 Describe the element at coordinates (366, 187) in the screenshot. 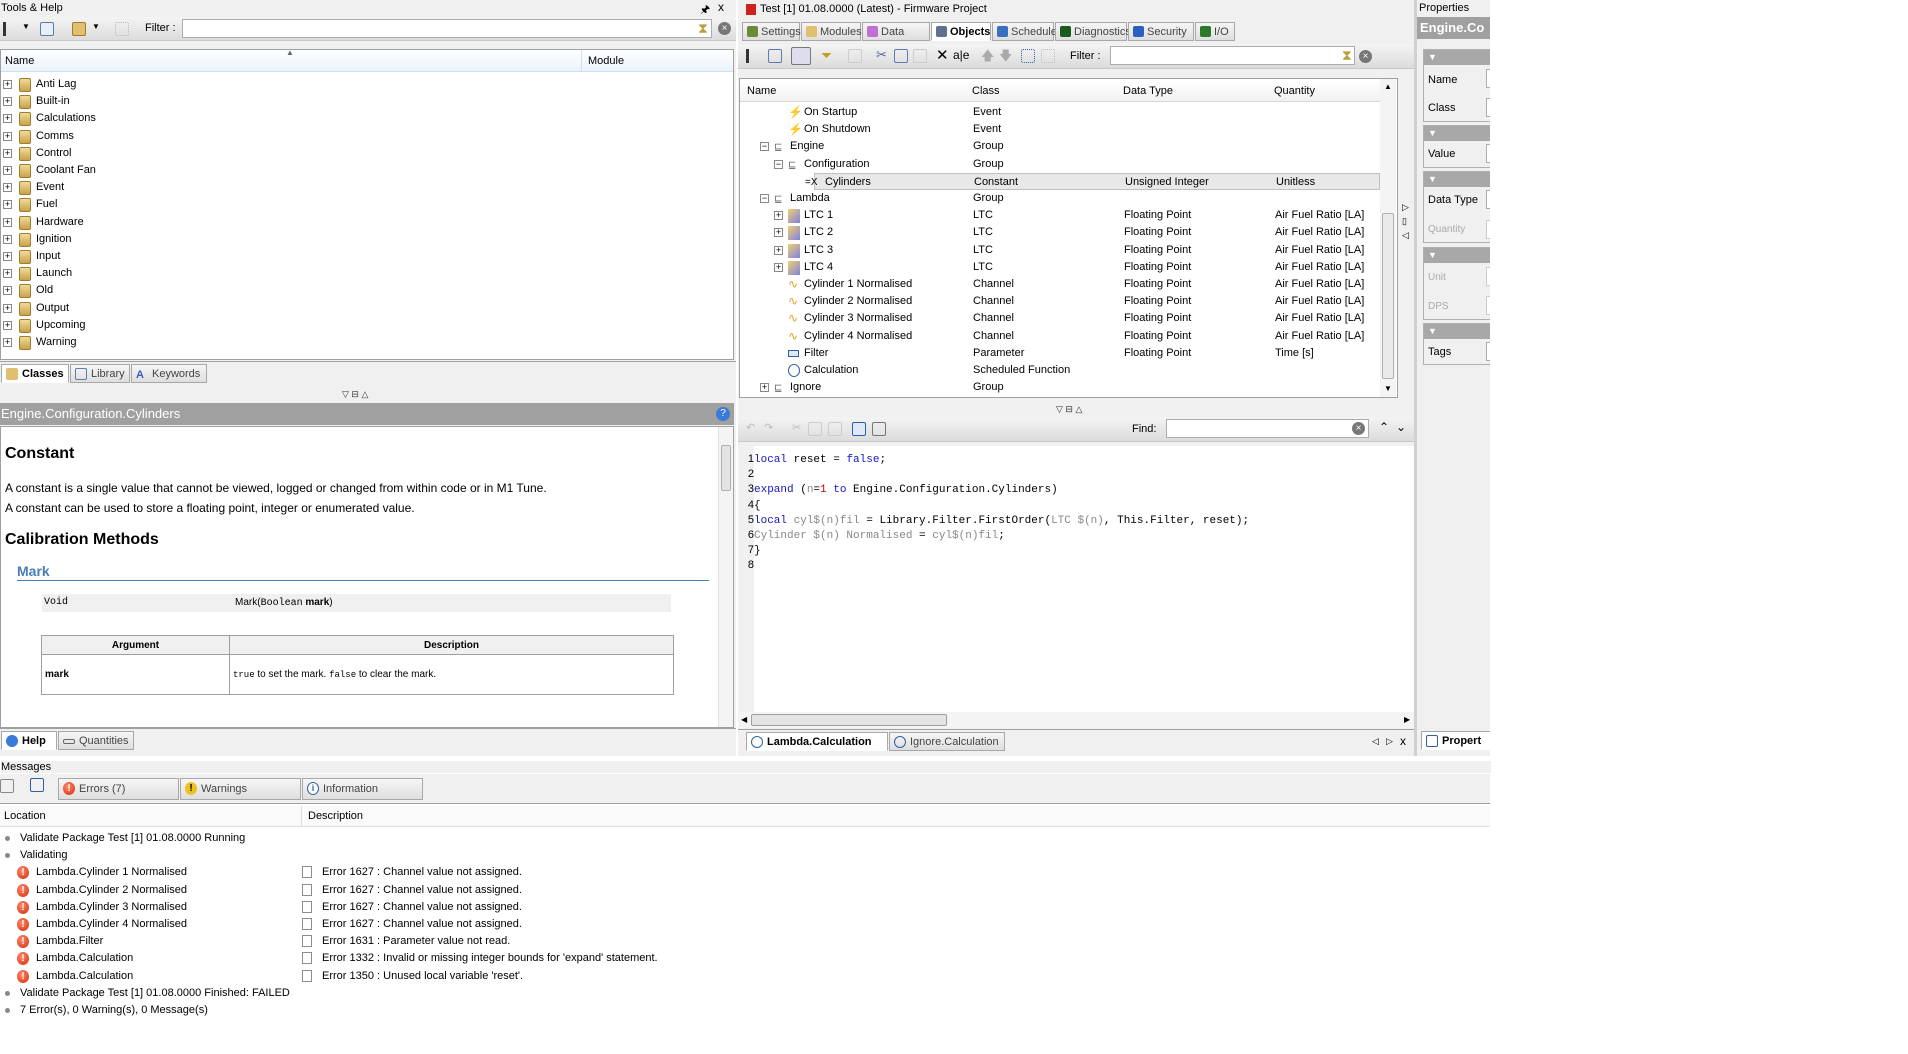

I see `tree-item: + Event` at that location.